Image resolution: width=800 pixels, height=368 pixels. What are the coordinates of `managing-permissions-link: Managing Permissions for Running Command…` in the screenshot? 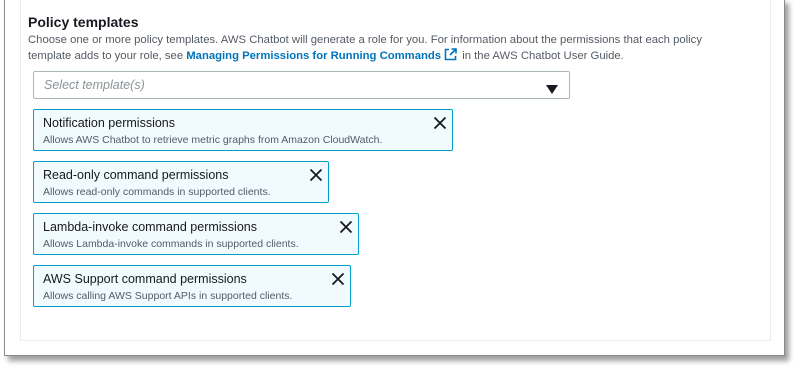 It's located at (313, 56).